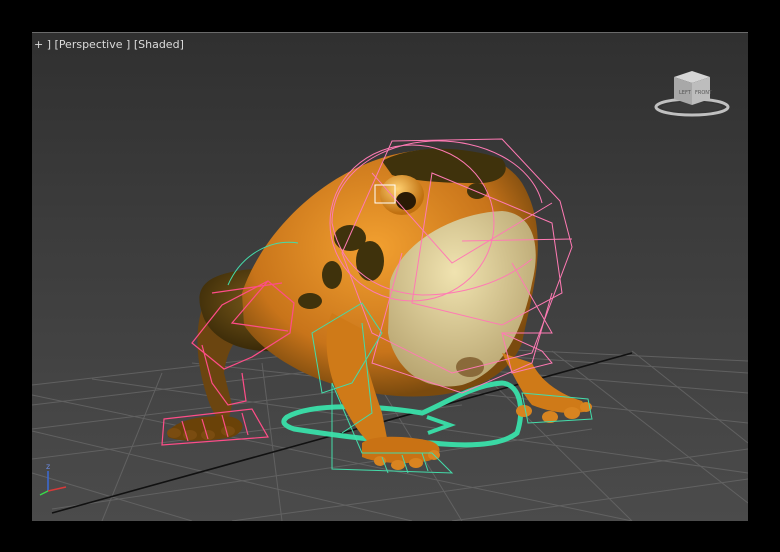 This screenshot has width=780, height=552. What do you see at coordinates (53, 479) in the screenshot?
I see `axis-gizmo-icon: z` at bounding box center [53, 479].